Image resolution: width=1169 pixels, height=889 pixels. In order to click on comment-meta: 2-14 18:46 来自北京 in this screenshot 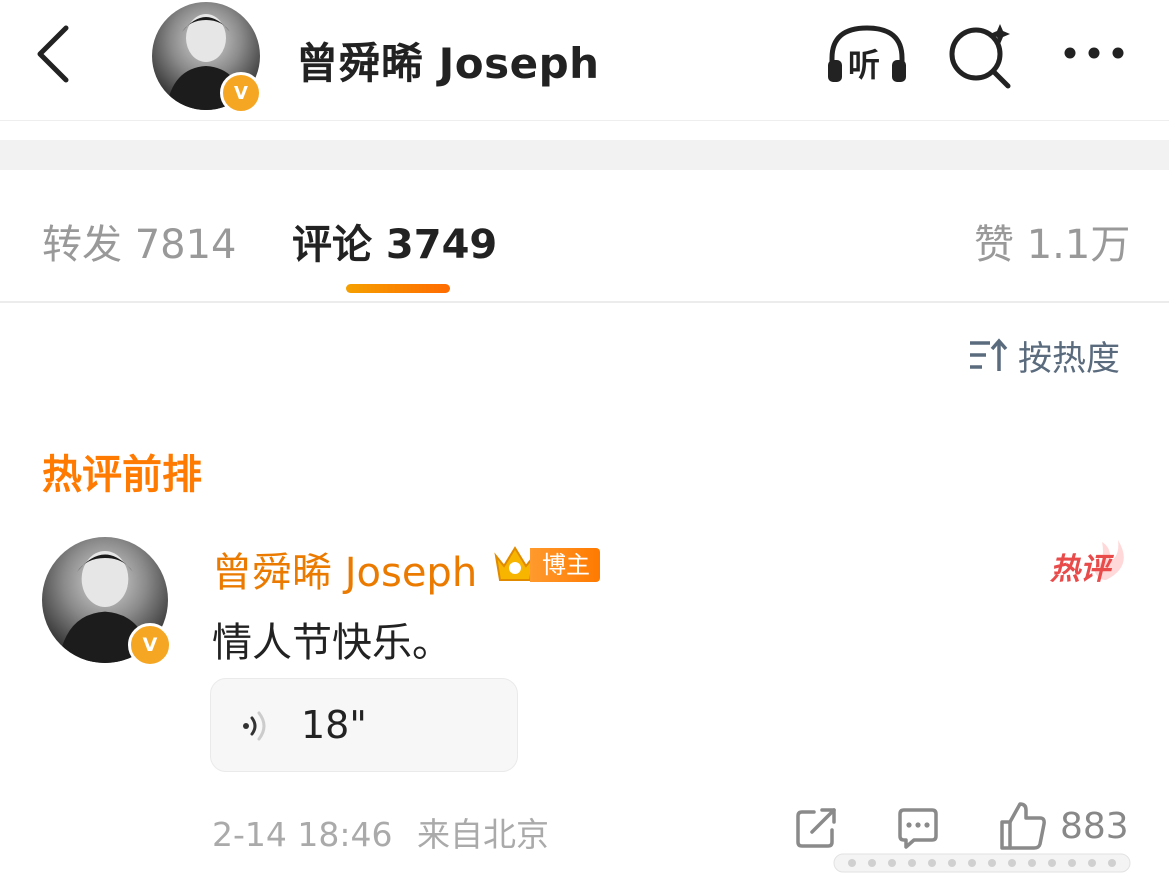, I will do `click(380, 832)`.